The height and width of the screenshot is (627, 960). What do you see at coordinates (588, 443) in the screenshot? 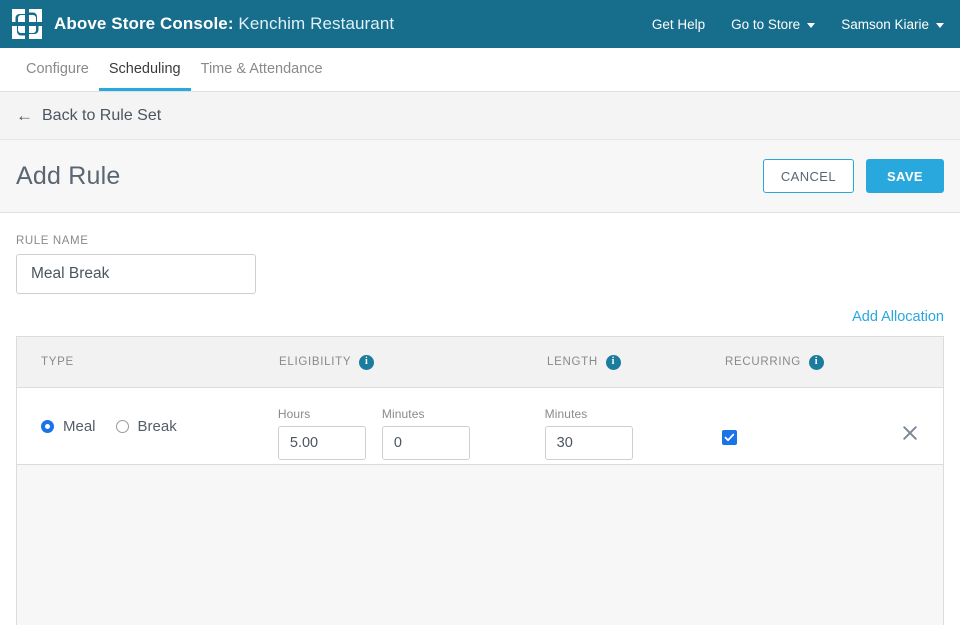
I see `length-minutes-input` at bounding box center [588, 443].